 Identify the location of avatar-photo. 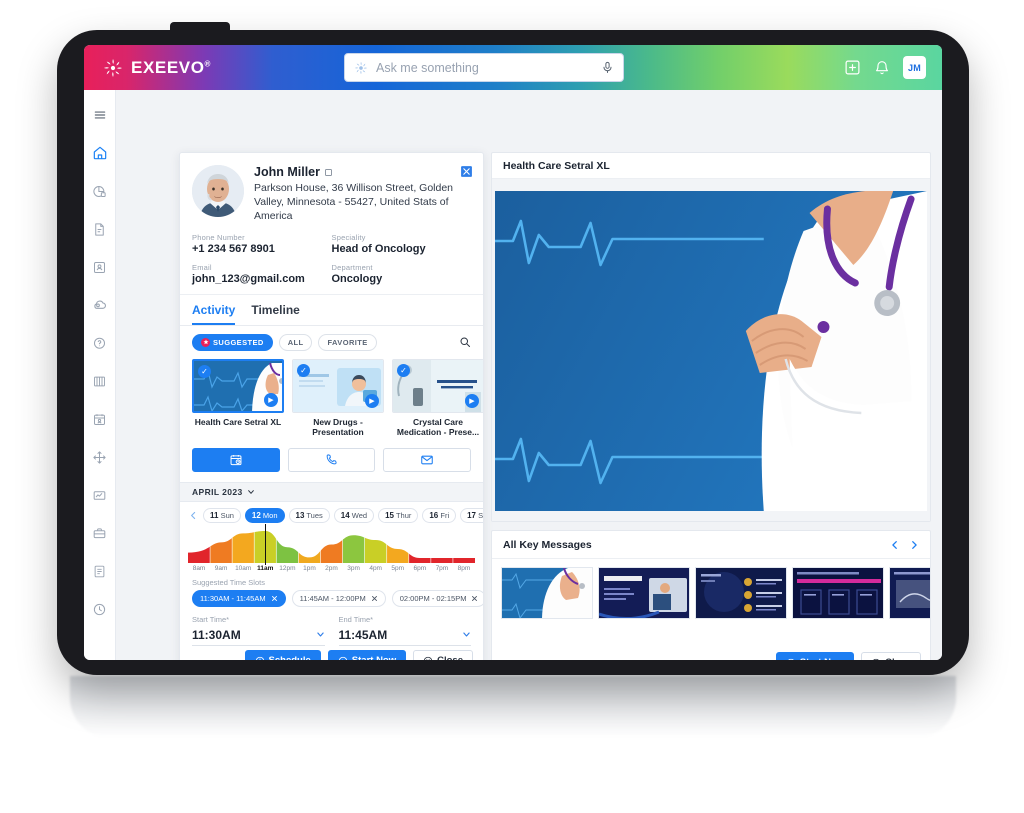
(218, 191).